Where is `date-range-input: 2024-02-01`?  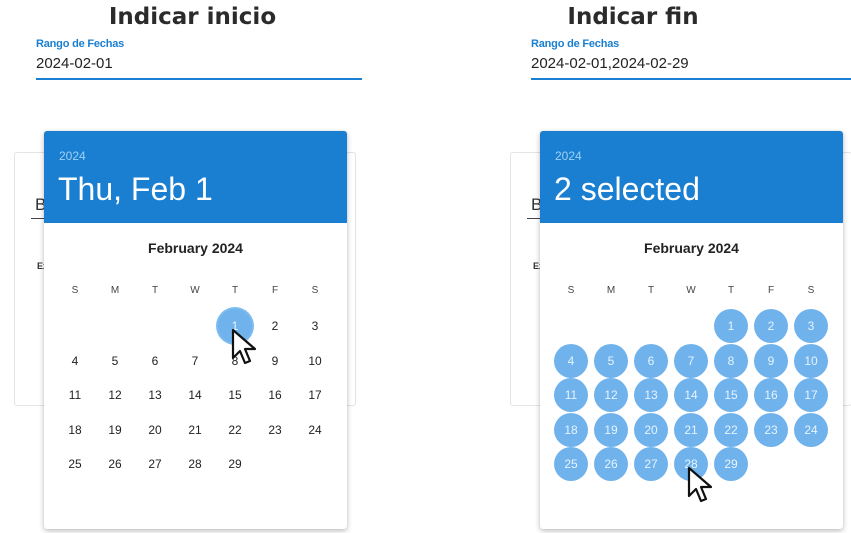 date-range-input: 2024-02-01 is located at coordinates (199, 63).